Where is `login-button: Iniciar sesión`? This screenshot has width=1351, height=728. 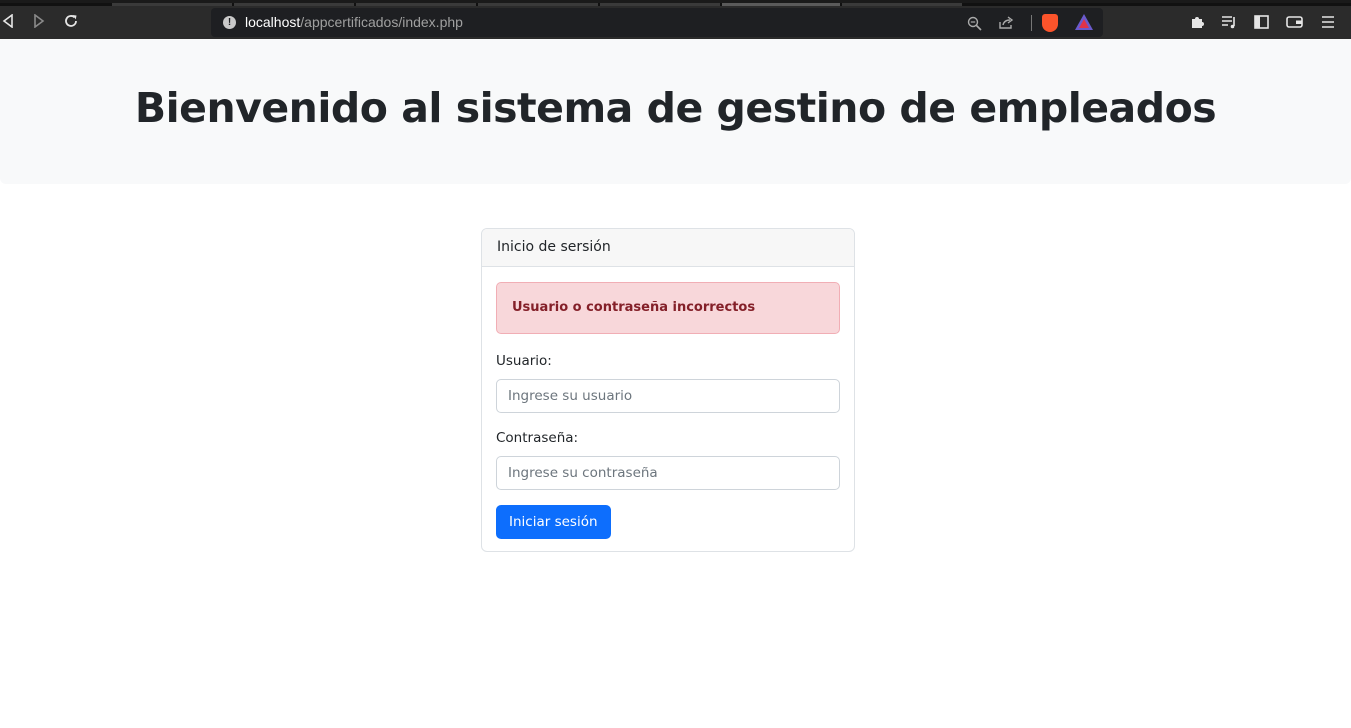
login-button: Iniciar sesión is located at coordinates (553, 522).